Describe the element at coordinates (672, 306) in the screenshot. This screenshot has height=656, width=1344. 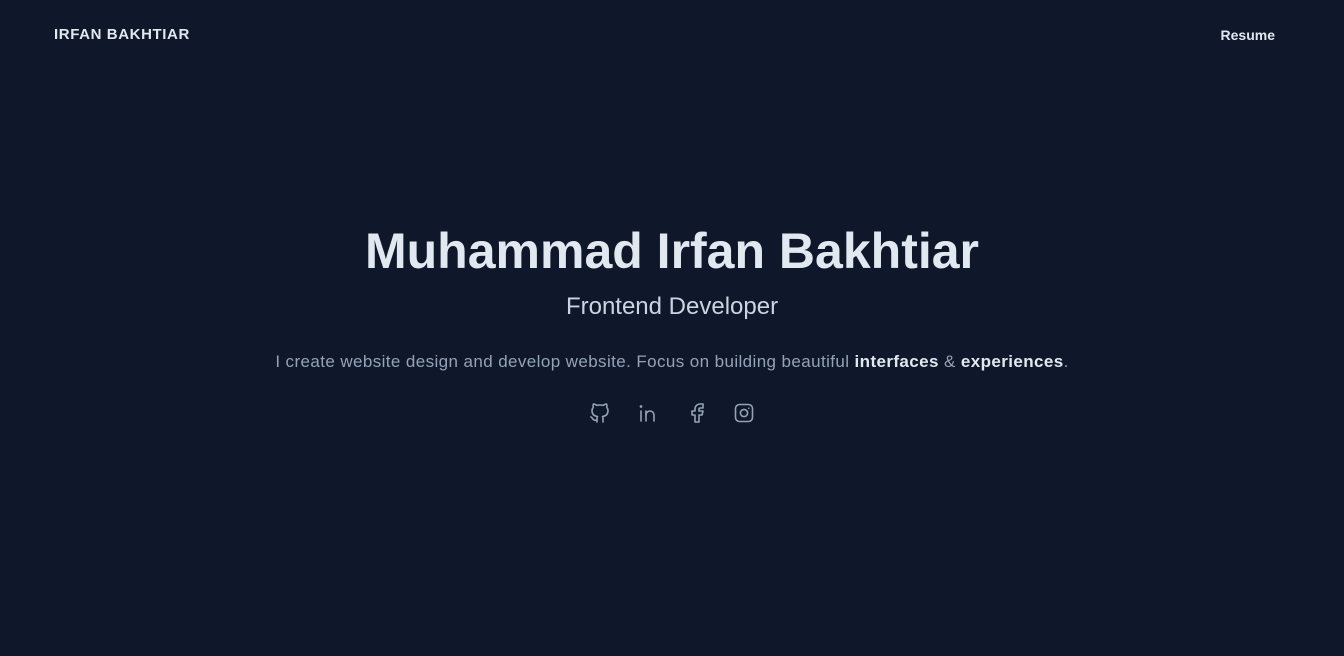
I see `hero-role: Frontend Developer` at that location.